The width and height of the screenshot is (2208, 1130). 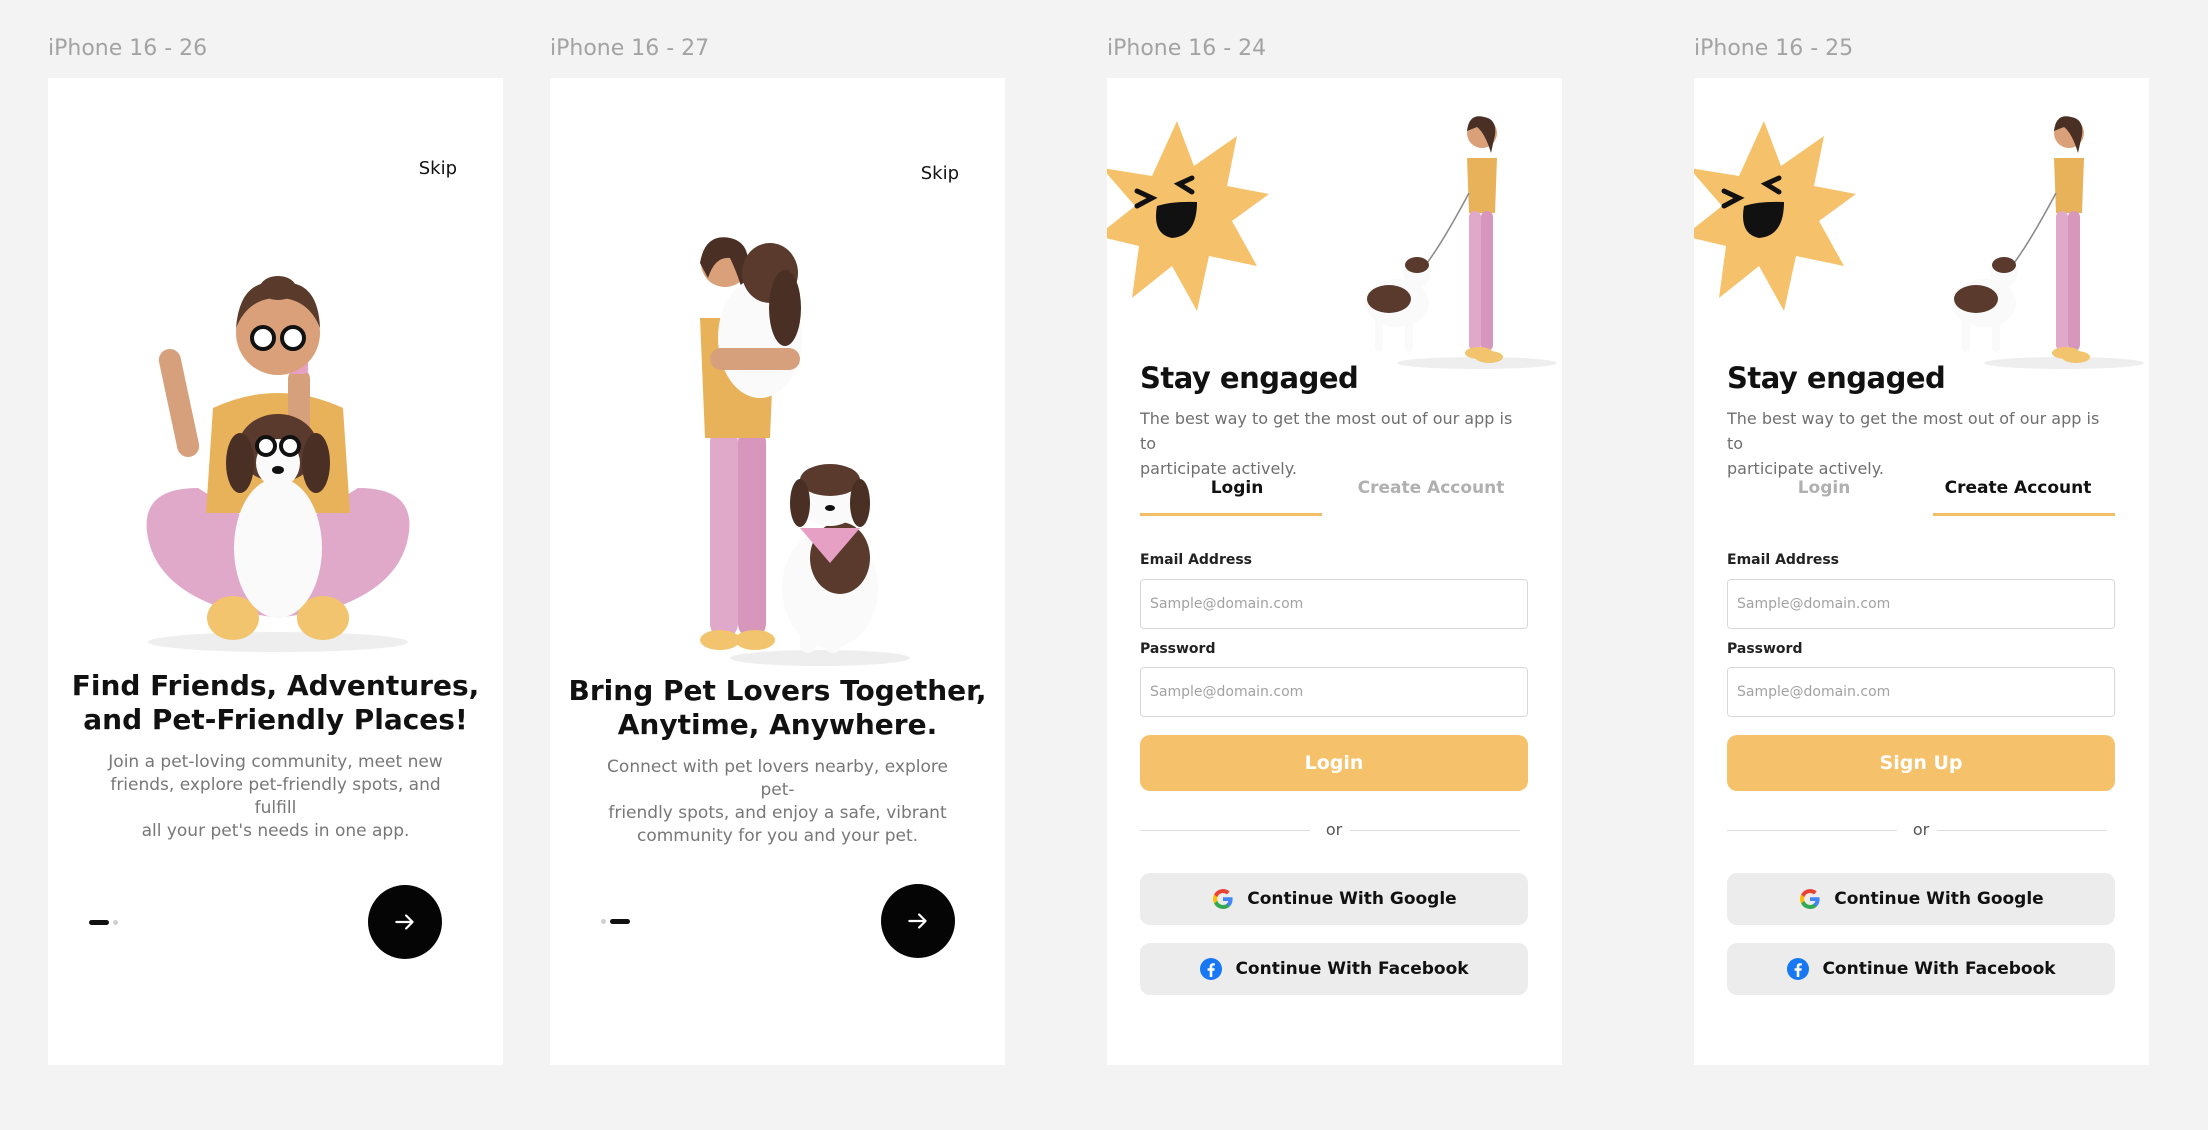 What do you see at coordinates (275, 685) in the screenshot?
I see `title-line: Find Friends, Adventures,` at bounding box center [275, 685].